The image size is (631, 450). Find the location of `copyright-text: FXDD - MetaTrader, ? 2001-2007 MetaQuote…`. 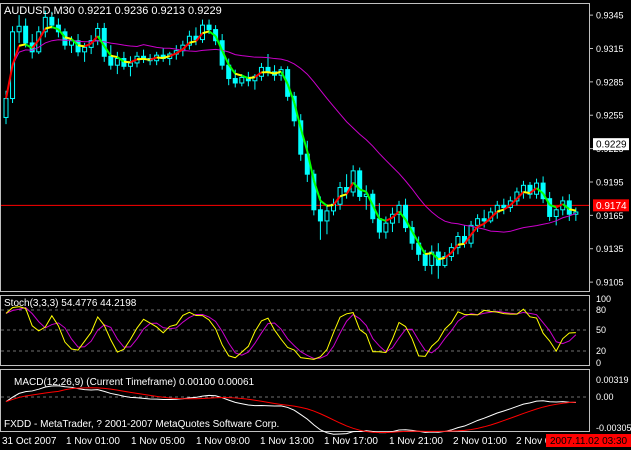

copyright-text: FXDD - MetaTrader, ? 2001-2007 MetaQuote… is located at coordinates (141, 424).